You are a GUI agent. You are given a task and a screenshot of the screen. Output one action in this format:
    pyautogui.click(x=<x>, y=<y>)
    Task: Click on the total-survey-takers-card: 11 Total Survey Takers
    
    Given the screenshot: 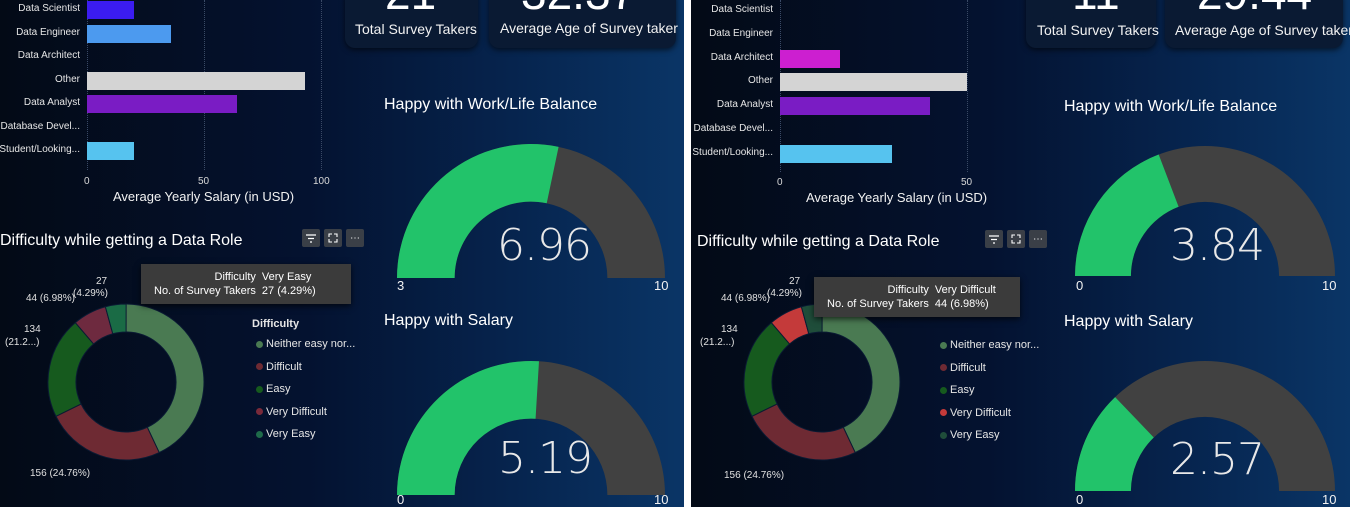 What is the action you would take?
    pyautogui.click(x=1092, y=24)
    